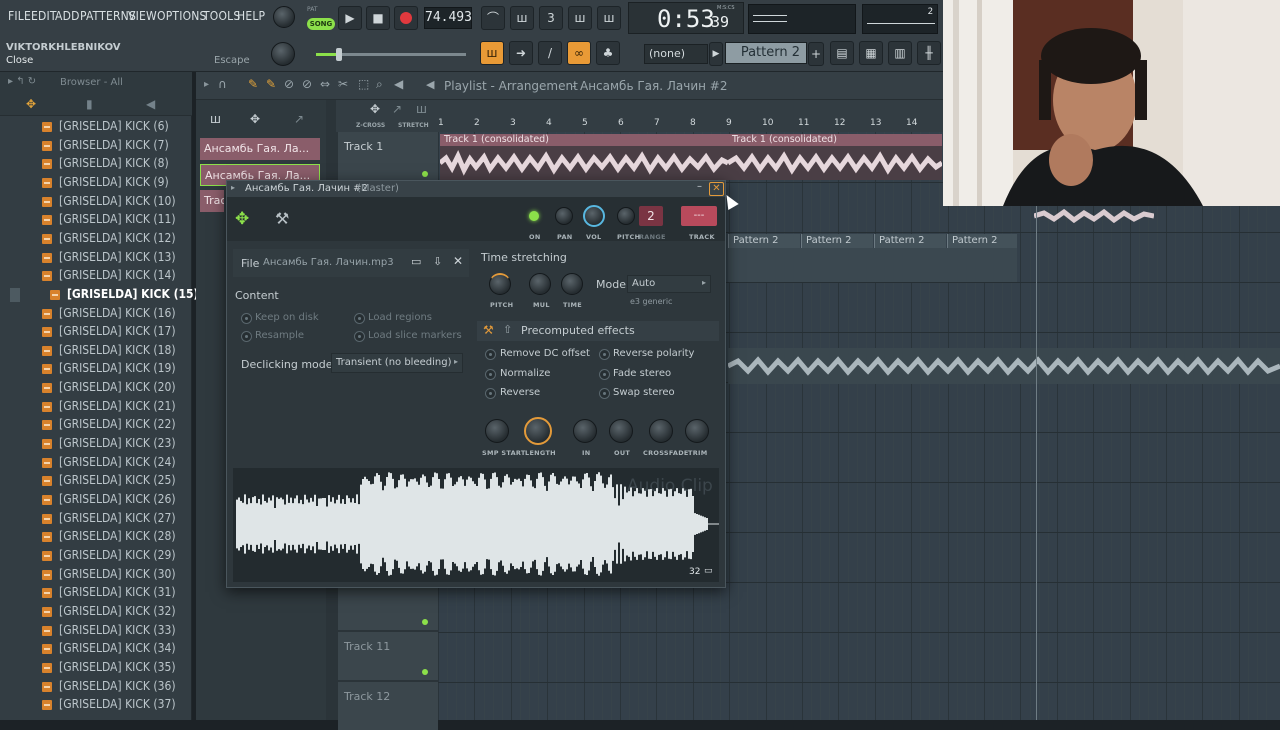 The height and width of the screenshot is (730, 1280). Describe the element at coordinates (95, 649) in the screenshot. I see `browser-item: [GRISELDA] KICK (34)` at that location.